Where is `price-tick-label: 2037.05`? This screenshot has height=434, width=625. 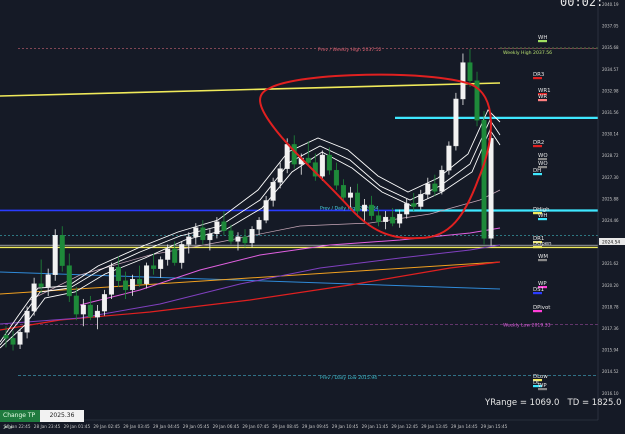 price-tick-label: 2037.05 is located at coordinates (610, 26).